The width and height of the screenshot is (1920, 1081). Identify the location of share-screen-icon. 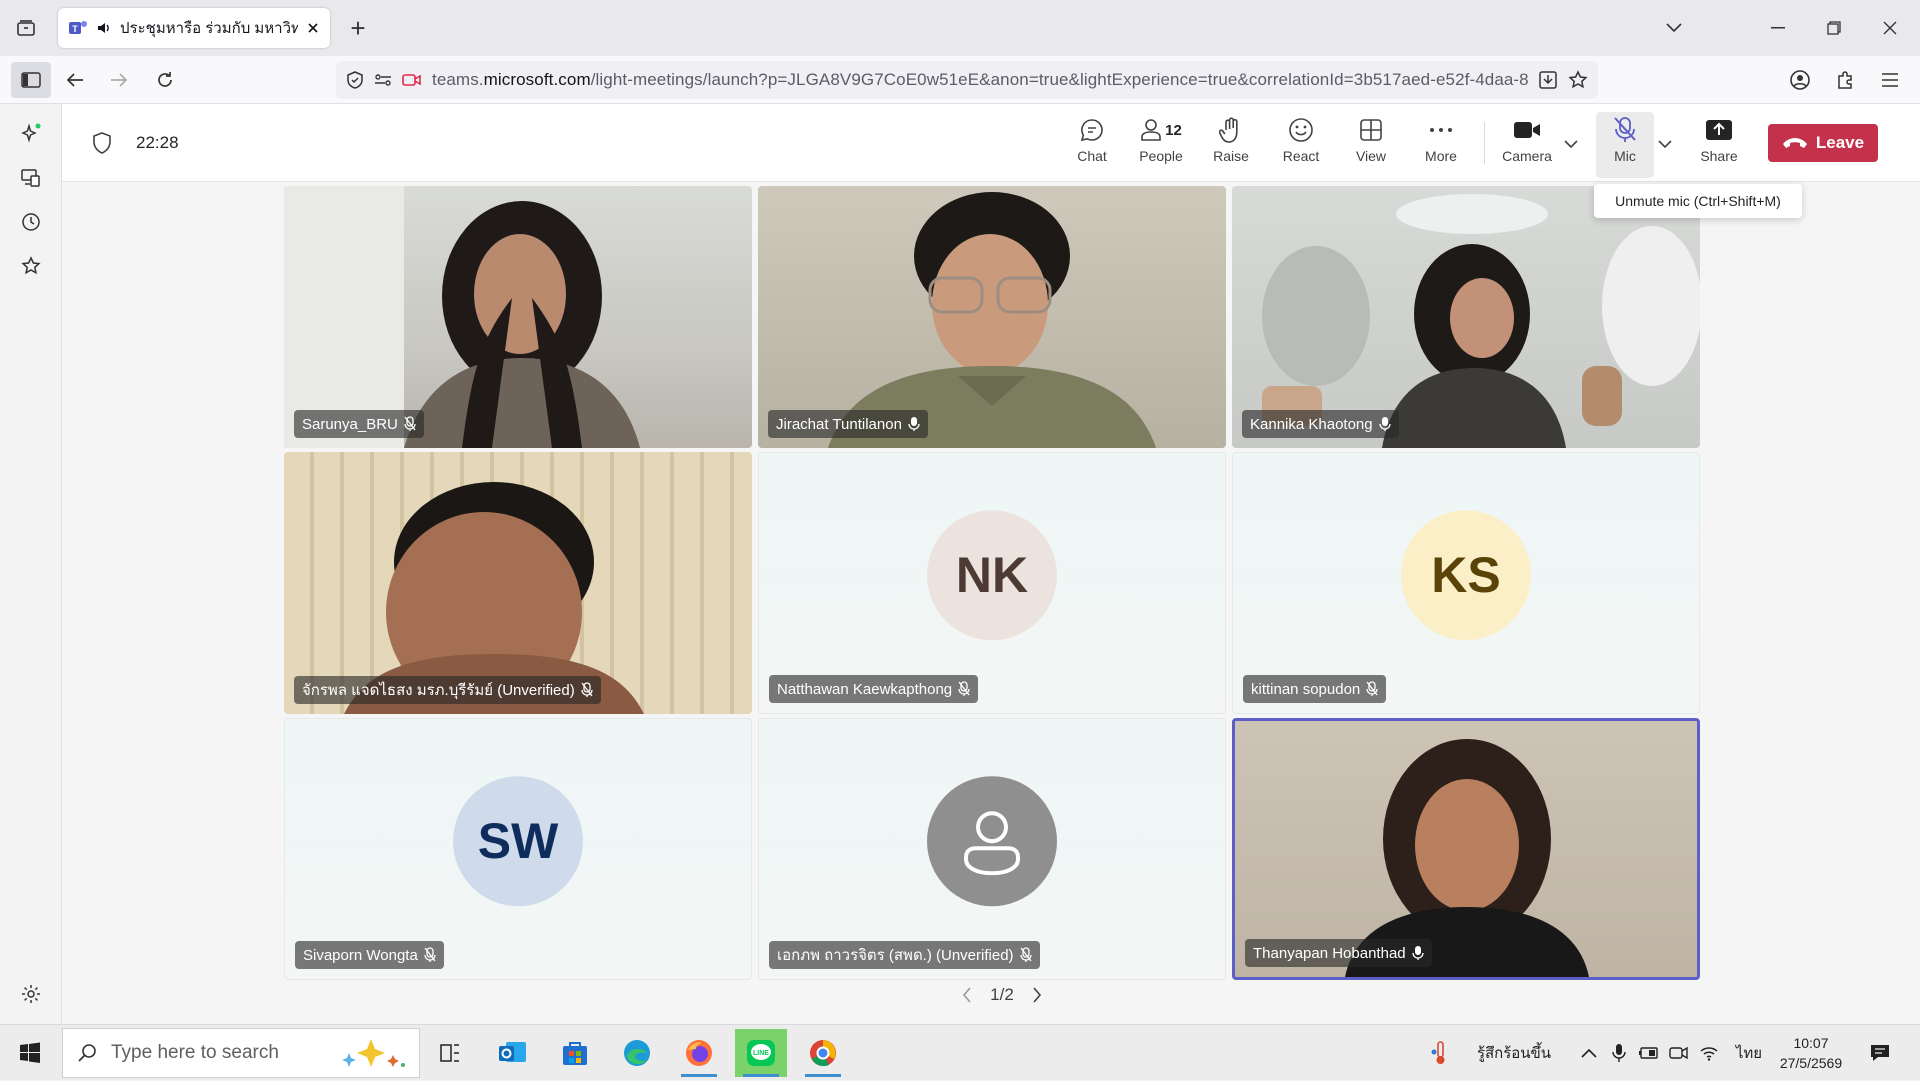
(1719, 130).